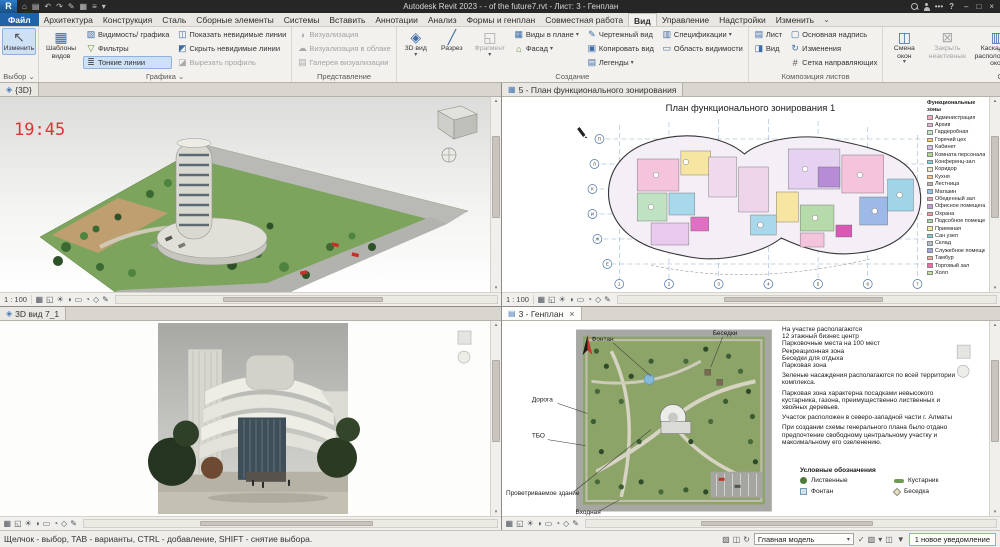 The height and width of the screenshot is (547, 1000). I want to click on tab-вид: Вид, so click(642, 19).